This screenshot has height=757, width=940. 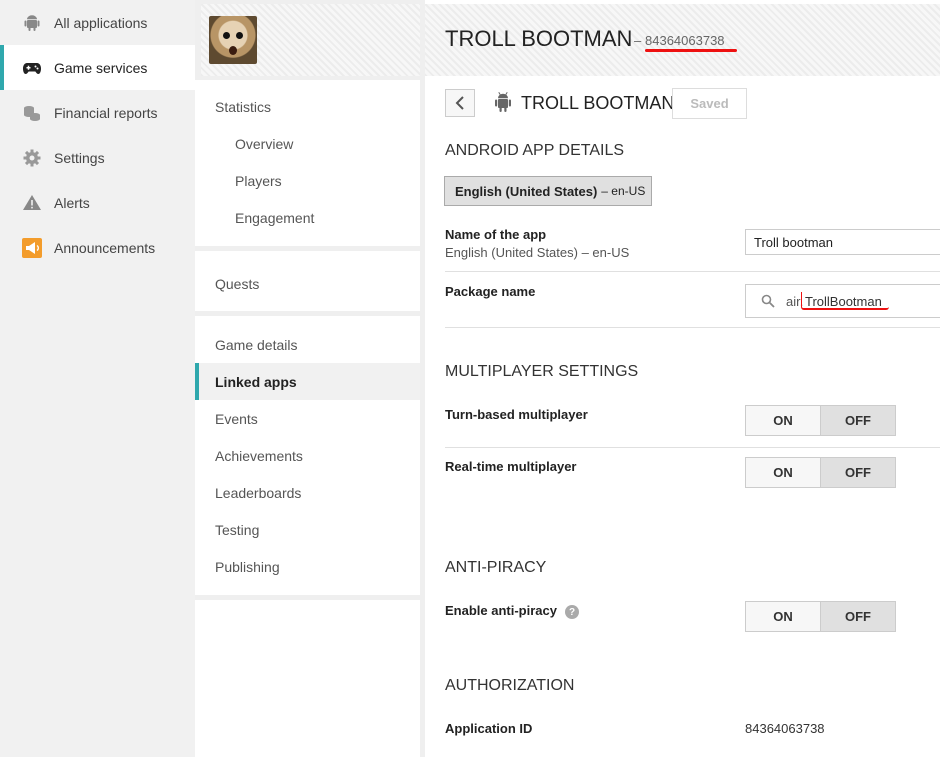 I want to click on nav-item-all-applications: All applications, so click(x=97, y=22).